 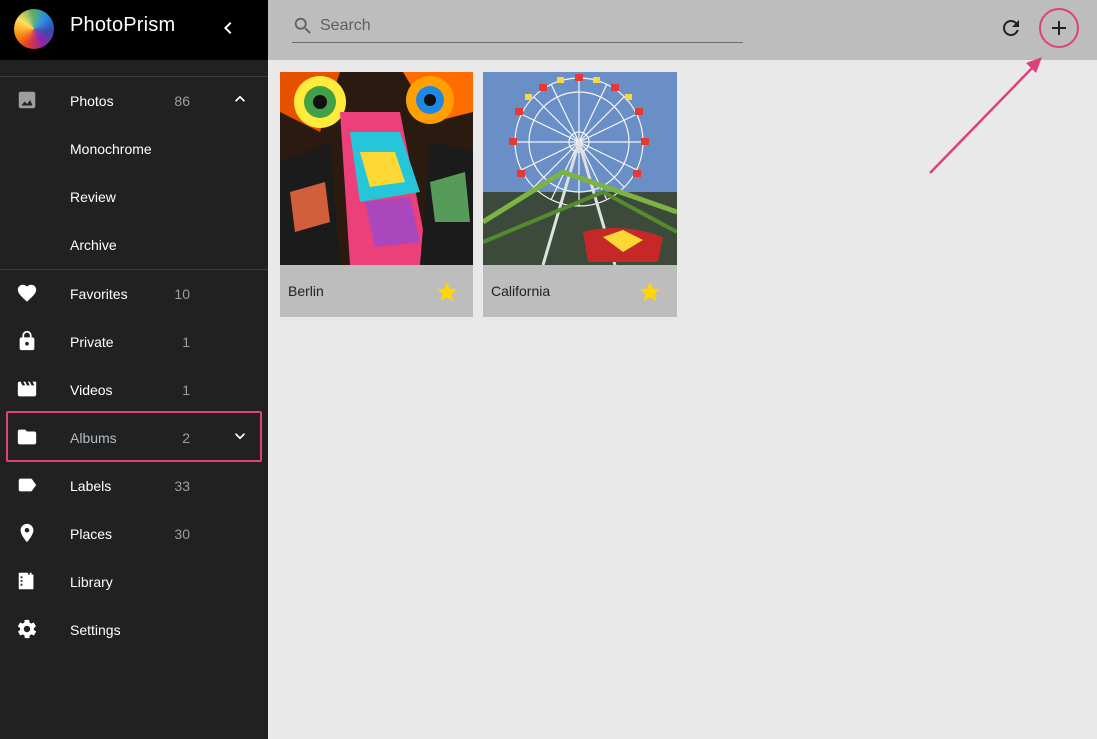 What do you see at coordinates (34, 29) in the screenshot?
I see `photoprism-logo` at bounding box center [34, 29].